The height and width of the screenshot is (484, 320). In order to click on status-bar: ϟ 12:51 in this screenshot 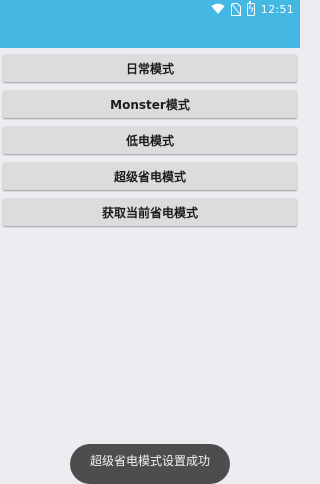, I will do `click(252, 9)`.